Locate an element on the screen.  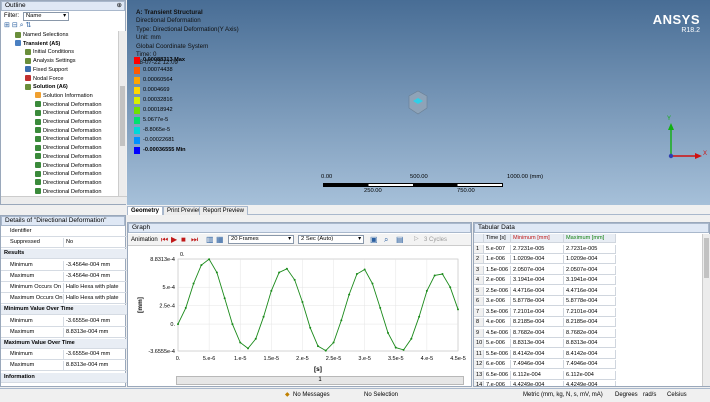
outline-scrollbar is located at coordinates (122, 113).